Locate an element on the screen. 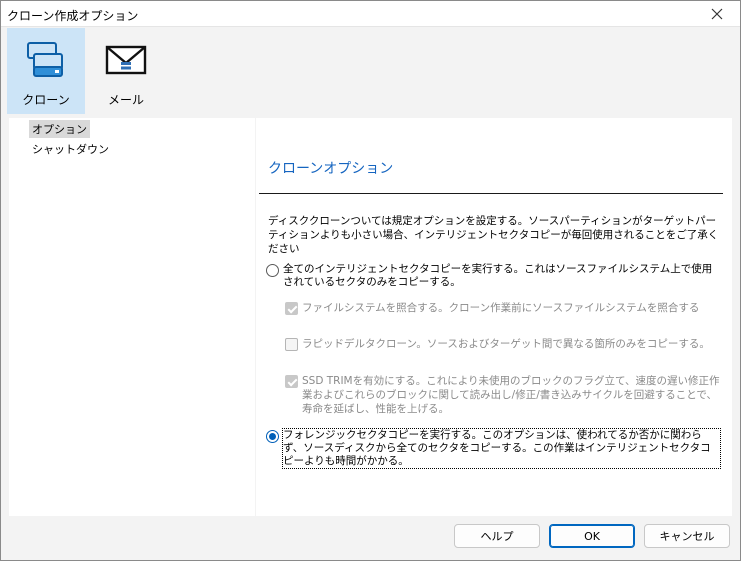 The width and height of the screenshot is (741, 561). verify-filesystem-checkbox is located at coordinates (291, 308).